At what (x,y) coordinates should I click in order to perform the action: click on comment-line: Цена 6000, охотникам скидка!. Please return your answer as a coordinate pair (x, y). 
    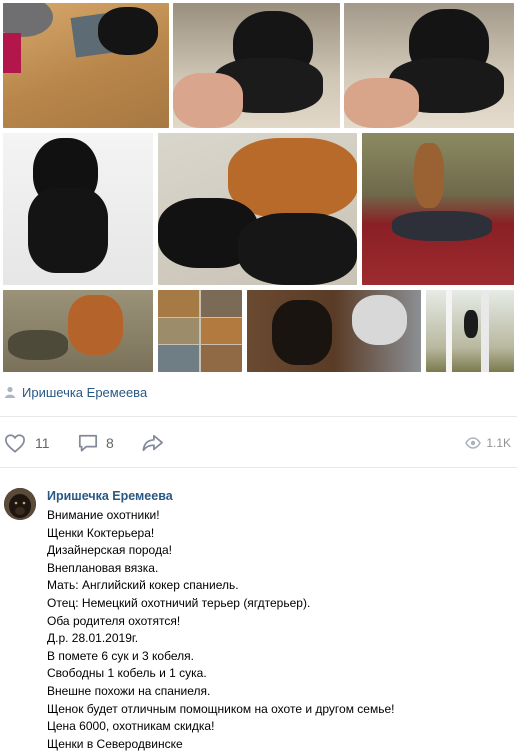
    Looking at the image, I should click on (131, 726).